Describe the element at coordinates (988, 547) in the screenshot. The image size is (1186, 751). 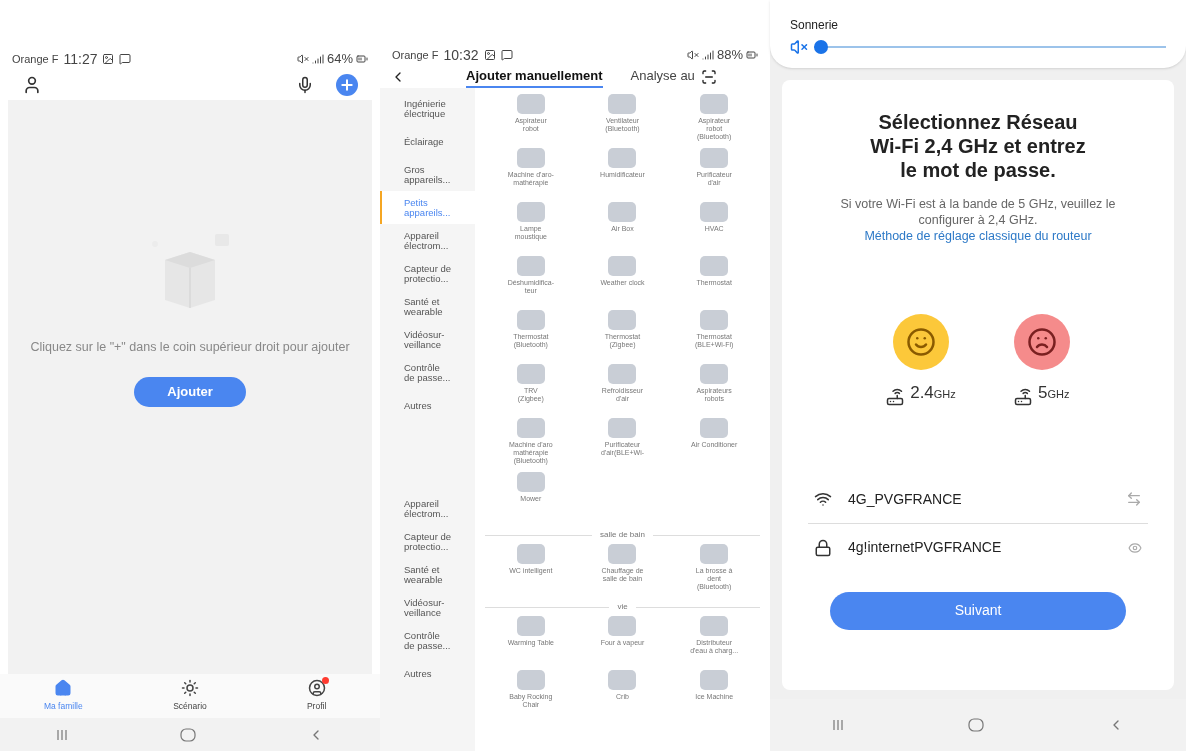
I see `password-field: 4g!internetPVGFRANCE` at that location.